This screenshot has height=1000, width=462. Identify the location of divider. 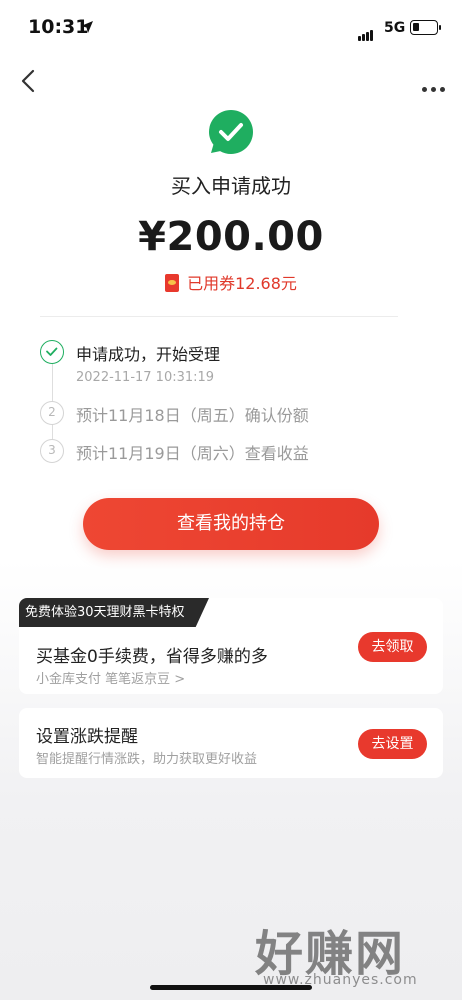
(219, 316).